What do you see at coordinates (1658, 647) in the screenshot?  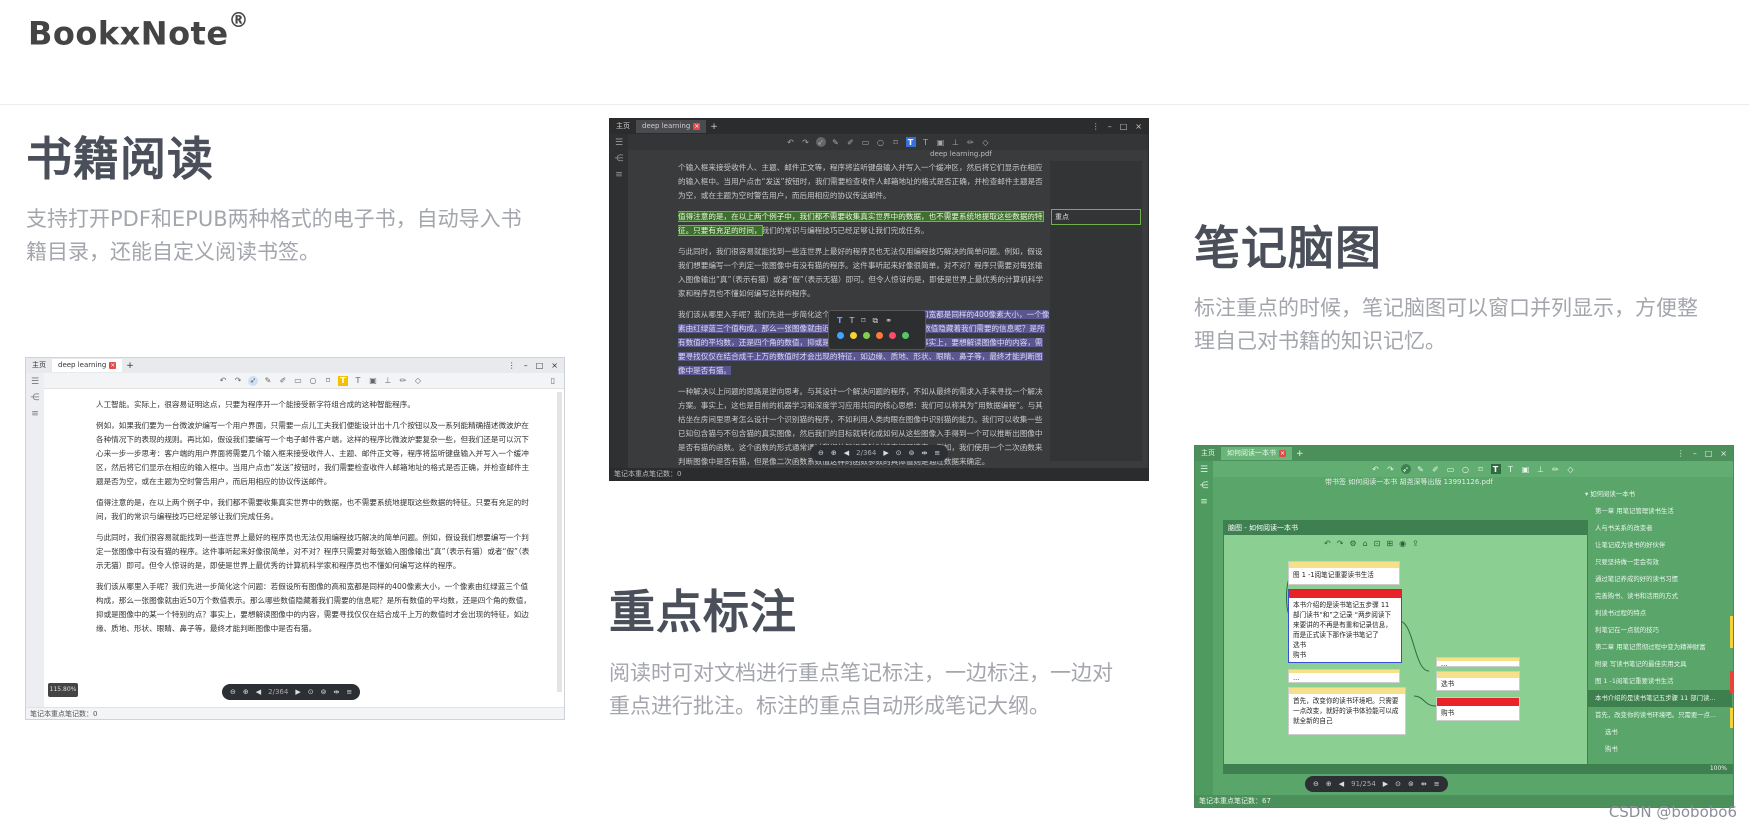 I see `outline-item: 第二章 用笔记贯彻过程中变为精神财富` at bounding box center [1658, 647].